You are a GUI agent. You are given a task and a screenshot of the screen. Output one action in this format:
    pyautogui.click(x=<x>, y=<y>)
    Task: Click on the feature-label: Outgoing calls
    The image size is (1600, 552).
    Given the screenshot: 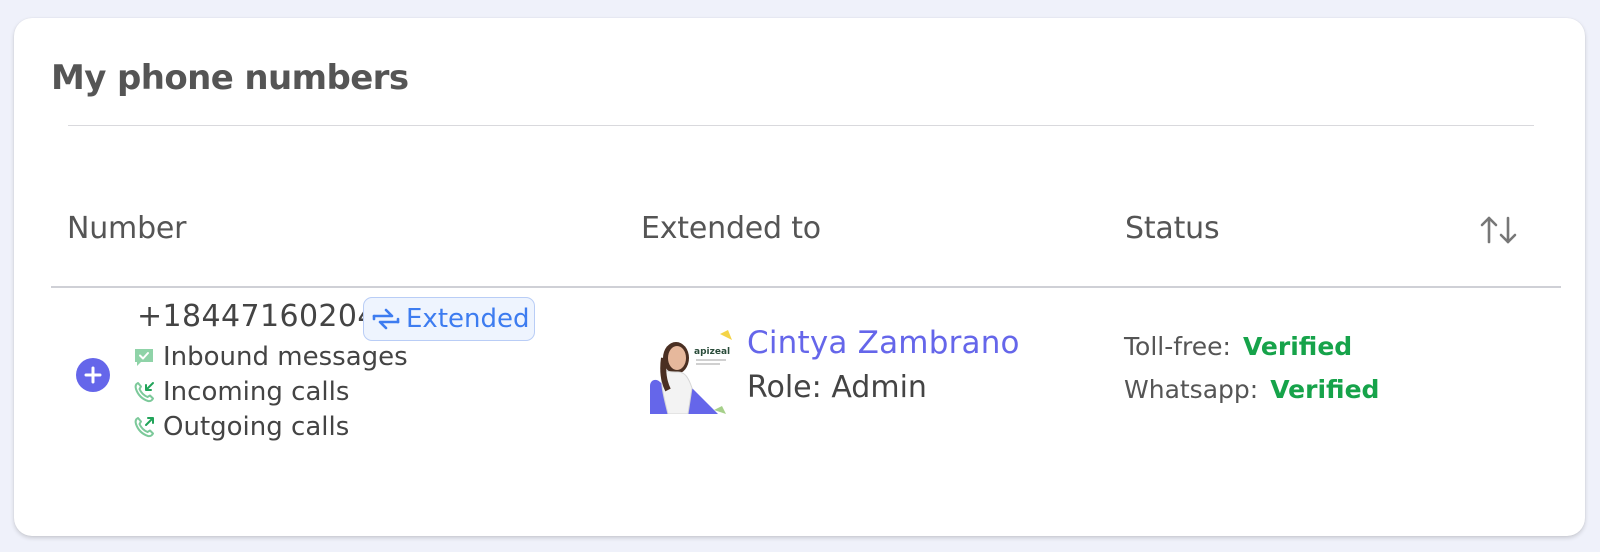 What is the action you would take?
    pyautogui.click(x=256, y=427)
    